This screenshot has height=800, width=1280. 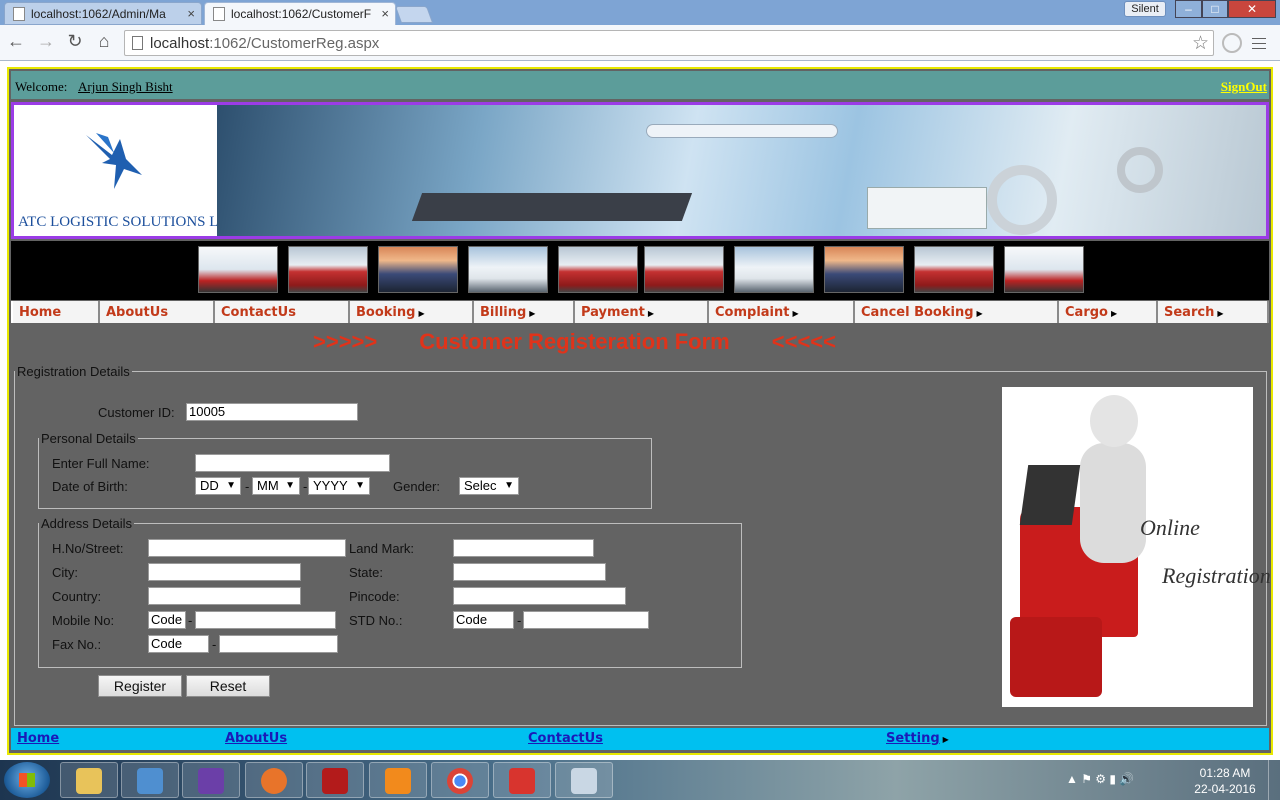 What do you see at coordinates (1215, 9) in the screenshot?
I see `maximize-button: □` at bounding box center [1215, 9].